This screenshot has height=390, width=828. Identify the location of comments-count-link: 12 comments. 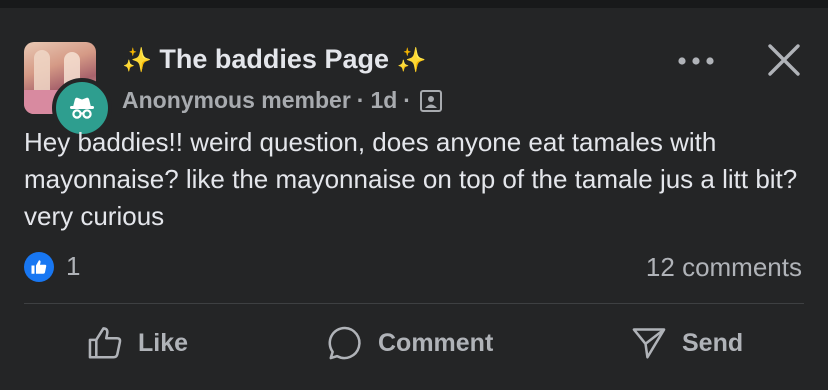
(724, 267).